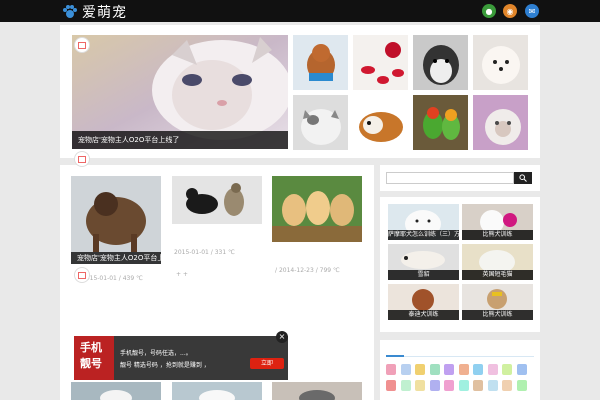 Image resolution: width=600 pixels, height=400 pixels. Describe the element at coordinates (423, 222) in the screenshot. I see `sidebar-thumb: 萨摩耶犬怎么训练（三）方法很简单` at that location.